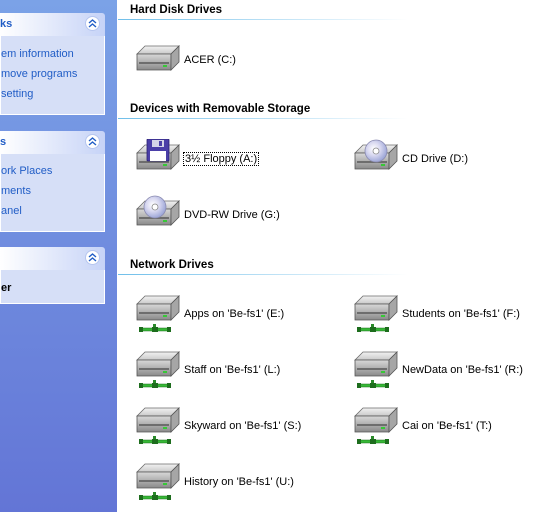  I want to click on drive-item-network-u: History on 'Be-fs1' (U:), so click(233, 482).